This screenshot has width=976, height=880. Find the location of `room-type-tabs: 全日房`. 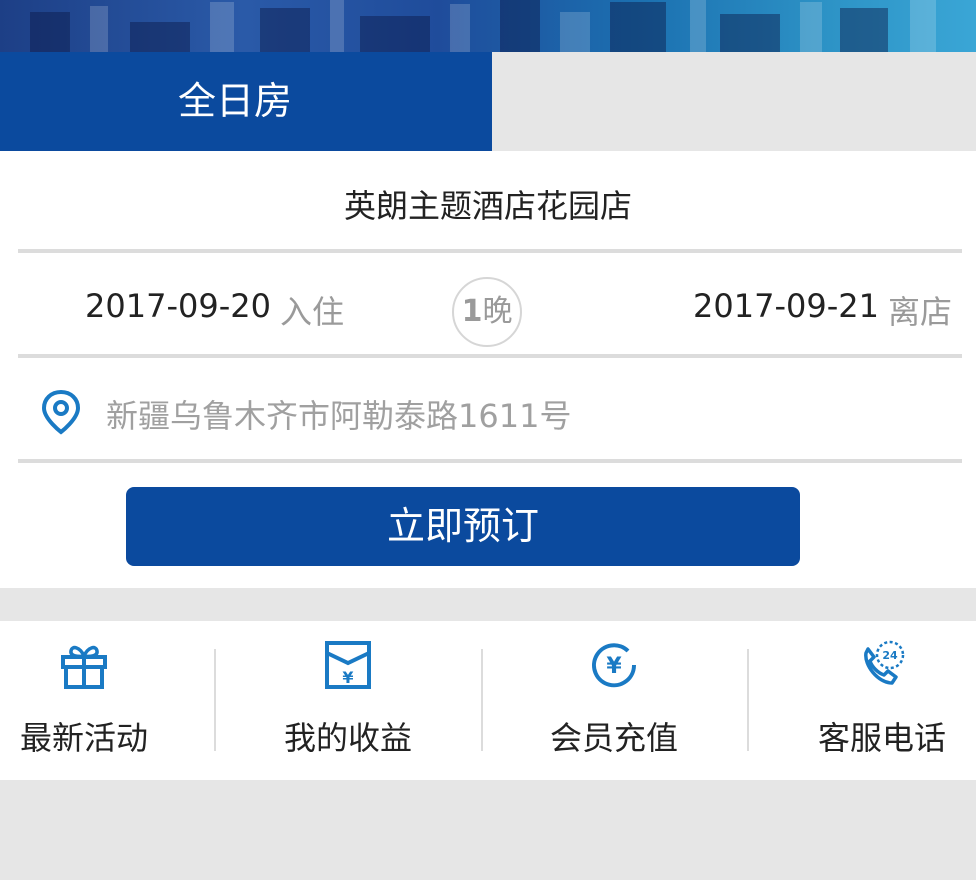

room-type-tabs: 全日房 is located at coordinates (488, 101).